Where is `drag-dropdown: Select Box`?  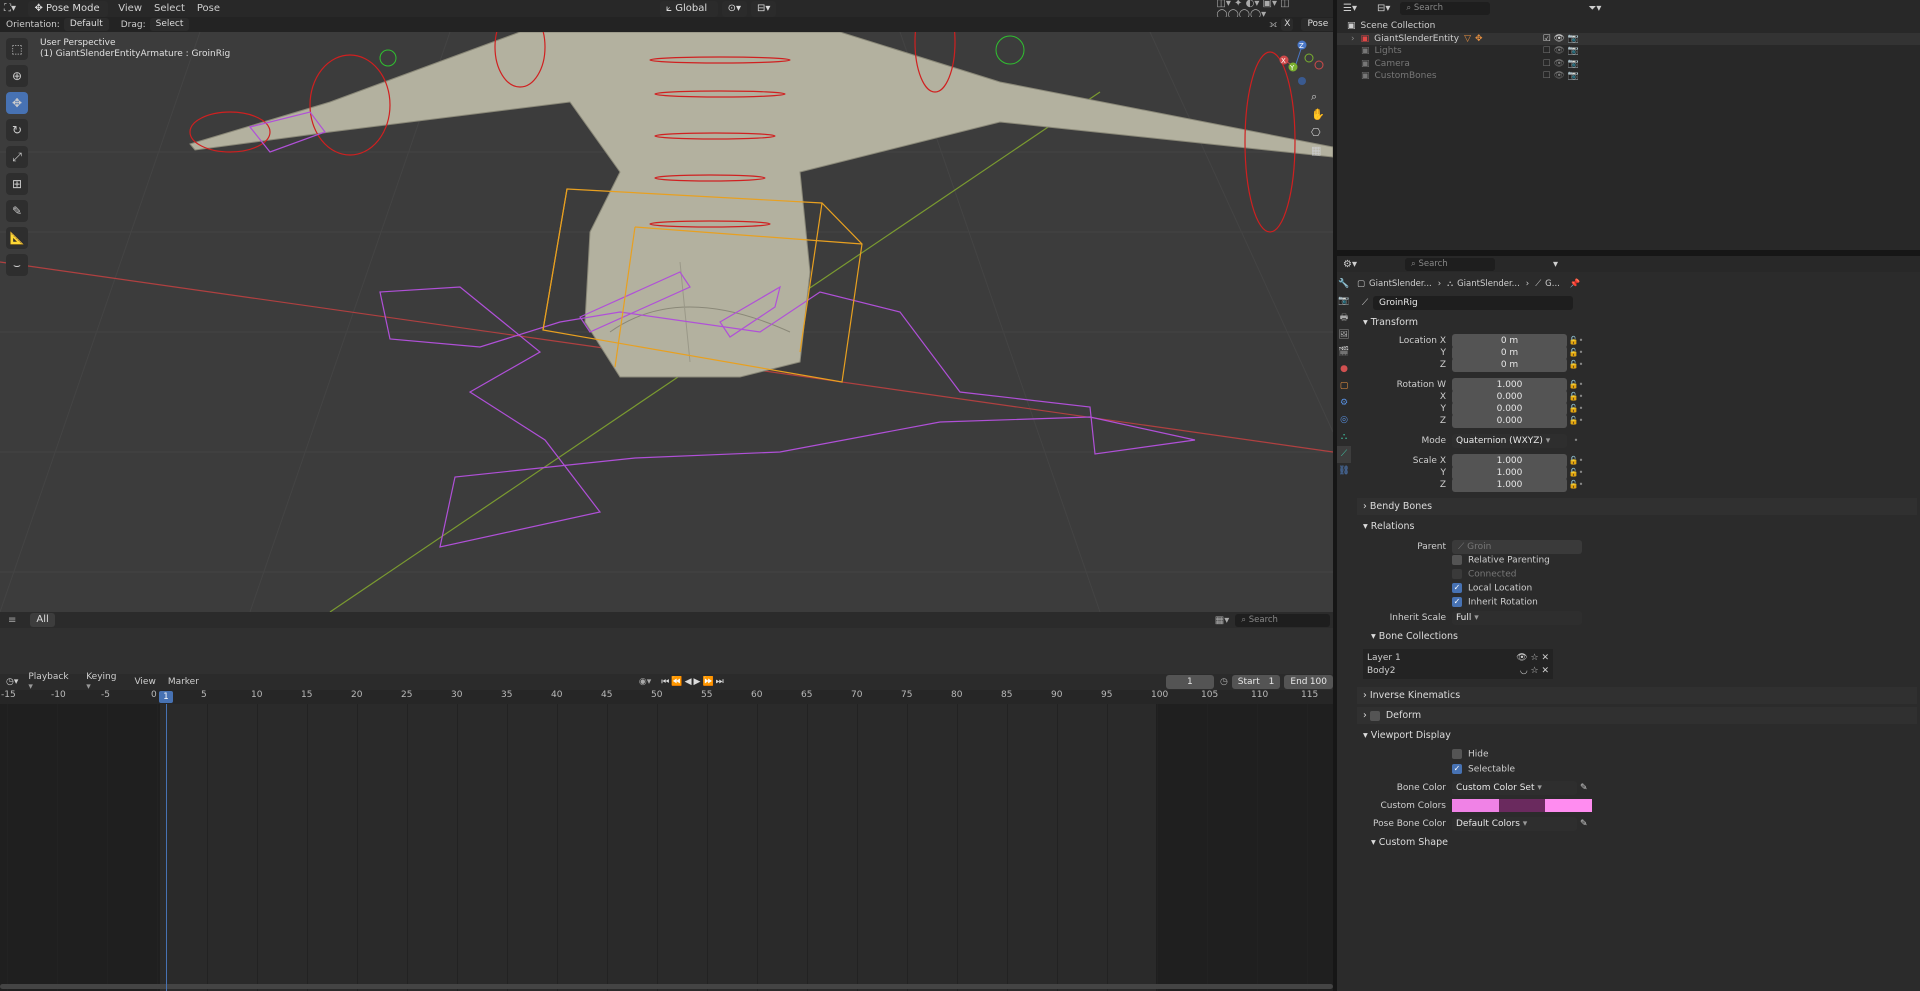 drag-dropdown: Select Box is located at coordinates (169, 30).